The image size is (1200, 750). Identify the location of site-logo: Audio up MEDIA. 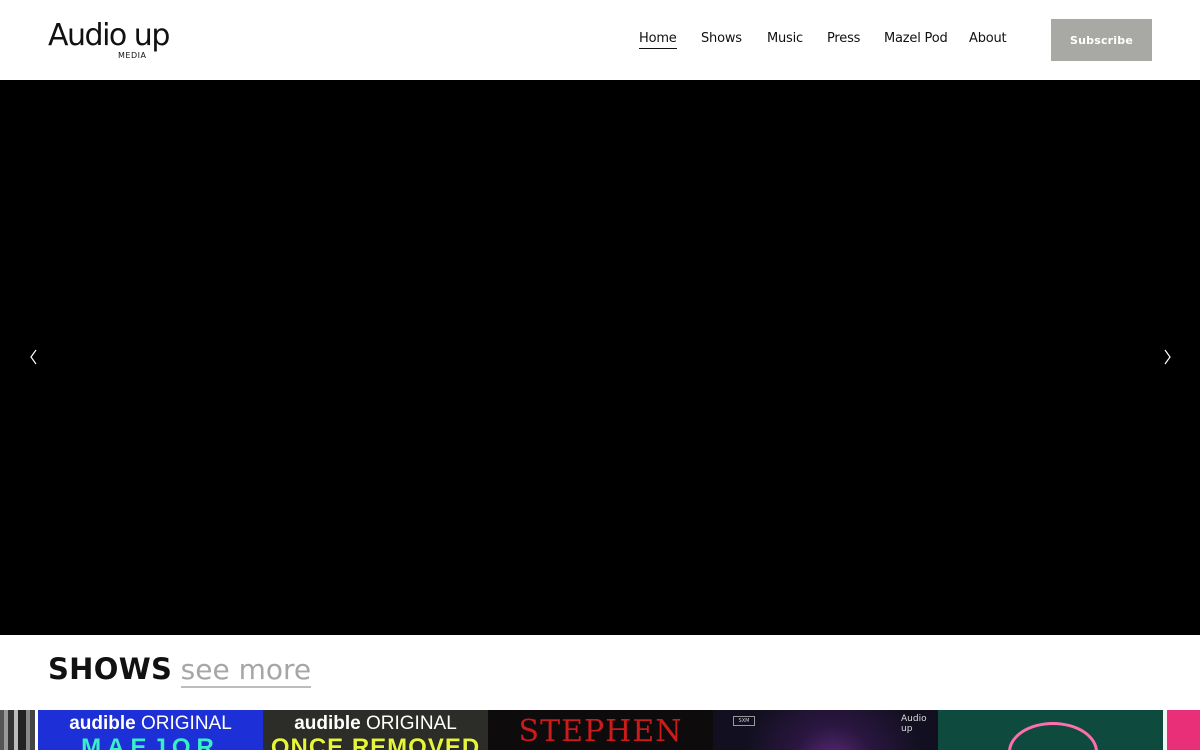
(109, 40).